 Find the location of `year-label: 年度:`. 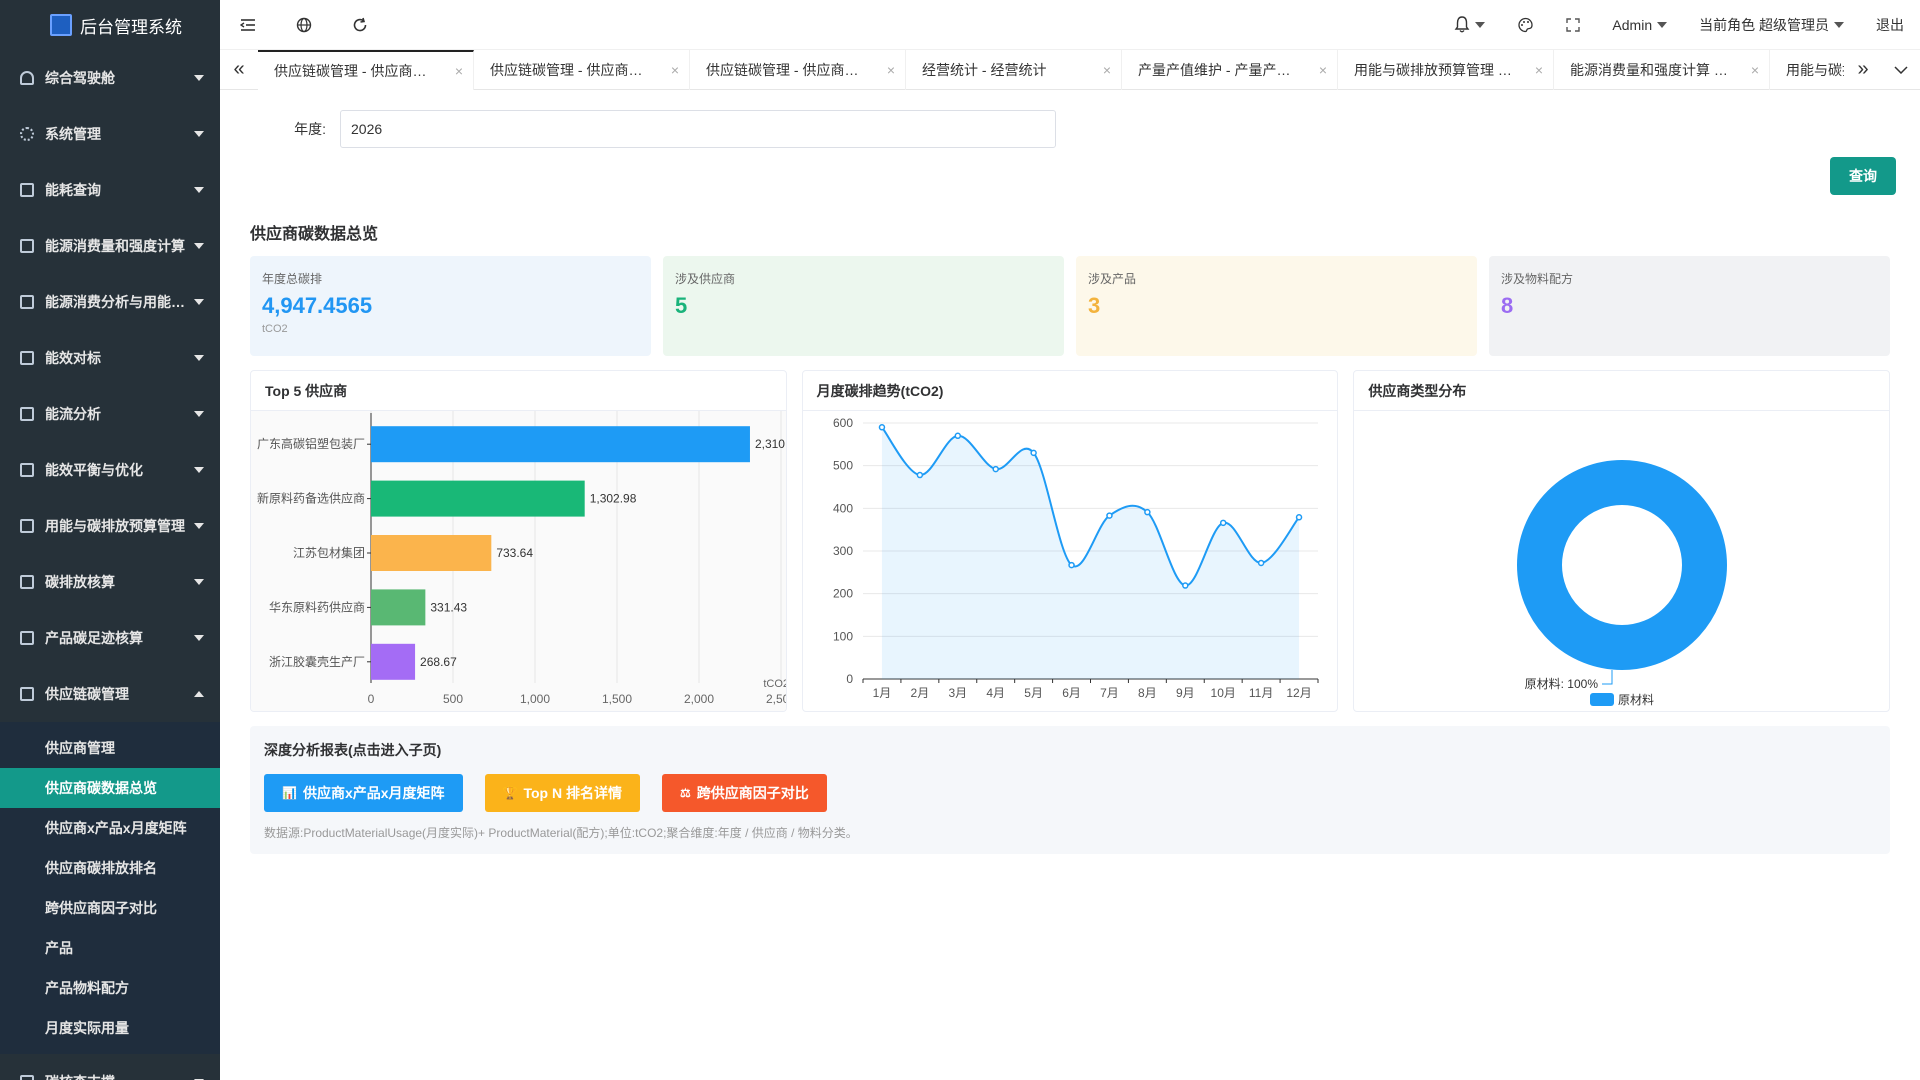

year-label: 年度: is located at coordinates (310, 129).